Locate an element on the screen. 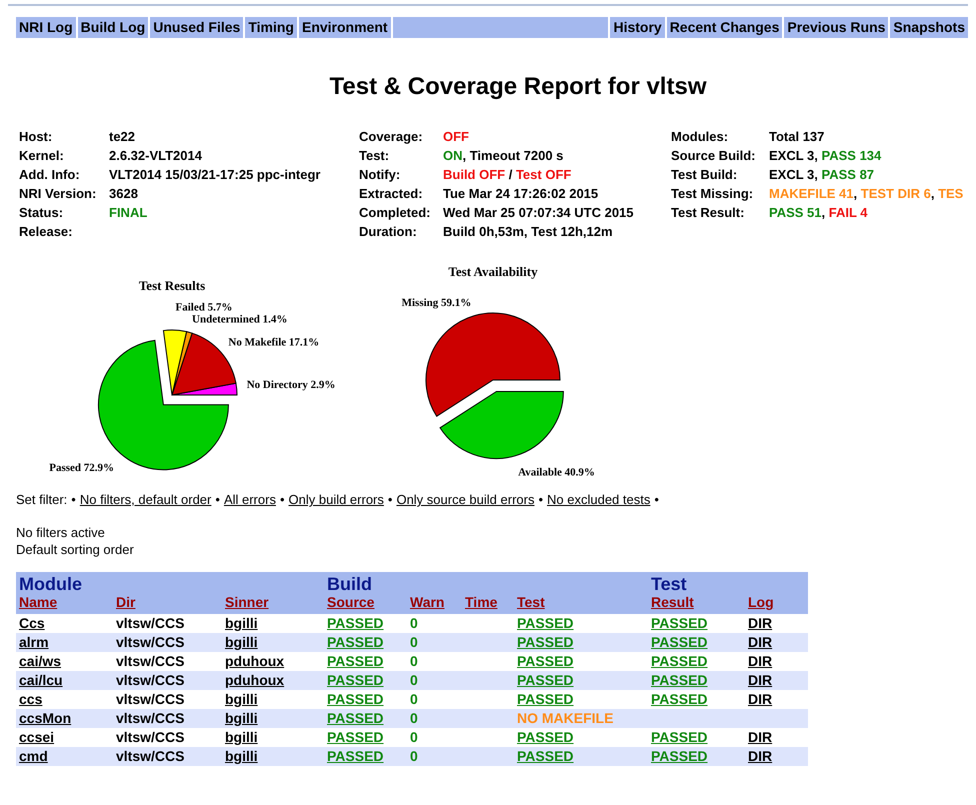 The width and height of the screenshot is (976, 805). info-value: 3628 is located at coordinates (123, 194).